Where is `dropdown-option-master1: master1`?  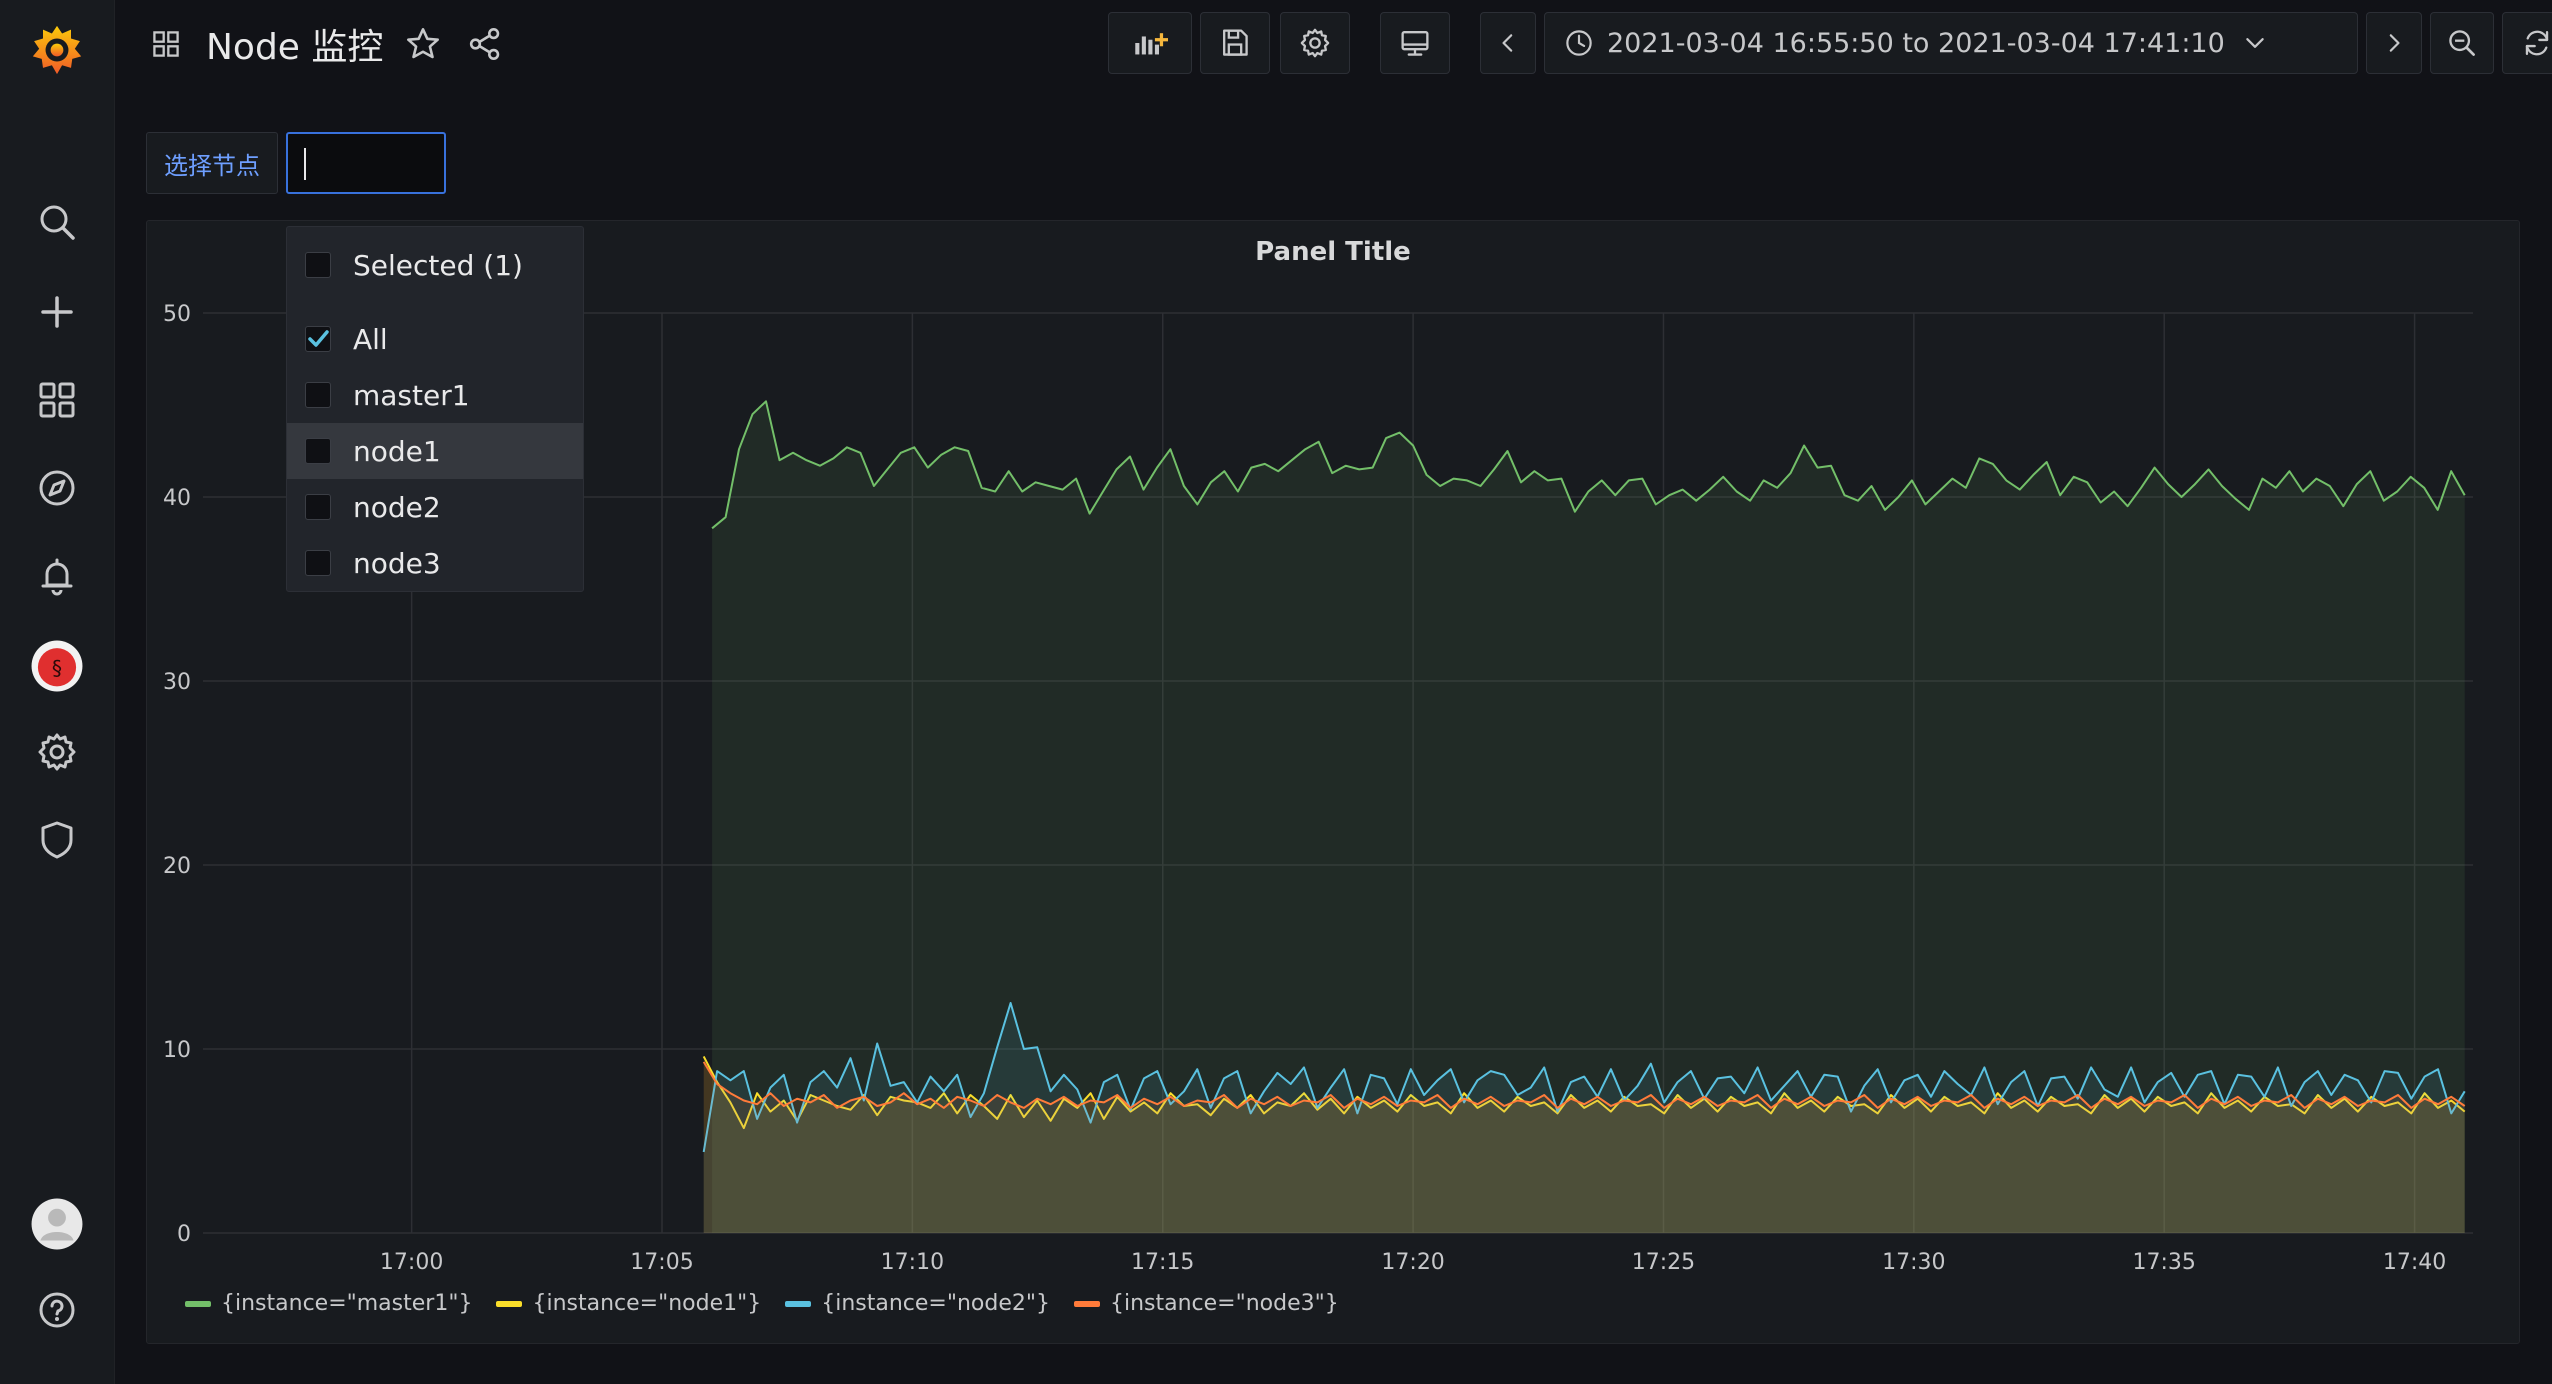
dropdown-option-master1: master1 is located at coordinates (435, 395).